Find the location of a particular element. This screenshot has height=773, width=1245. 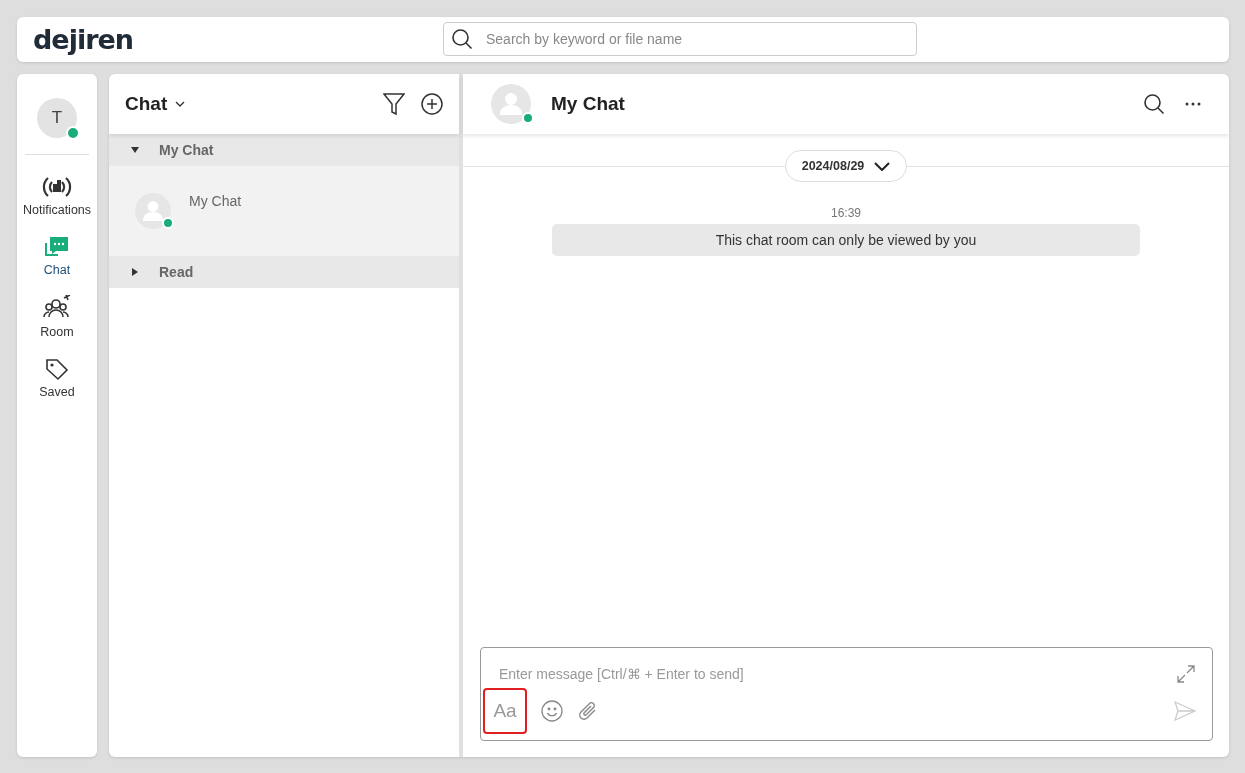

date-selector: 2024/08/29 is located at coordinates (846, 166).